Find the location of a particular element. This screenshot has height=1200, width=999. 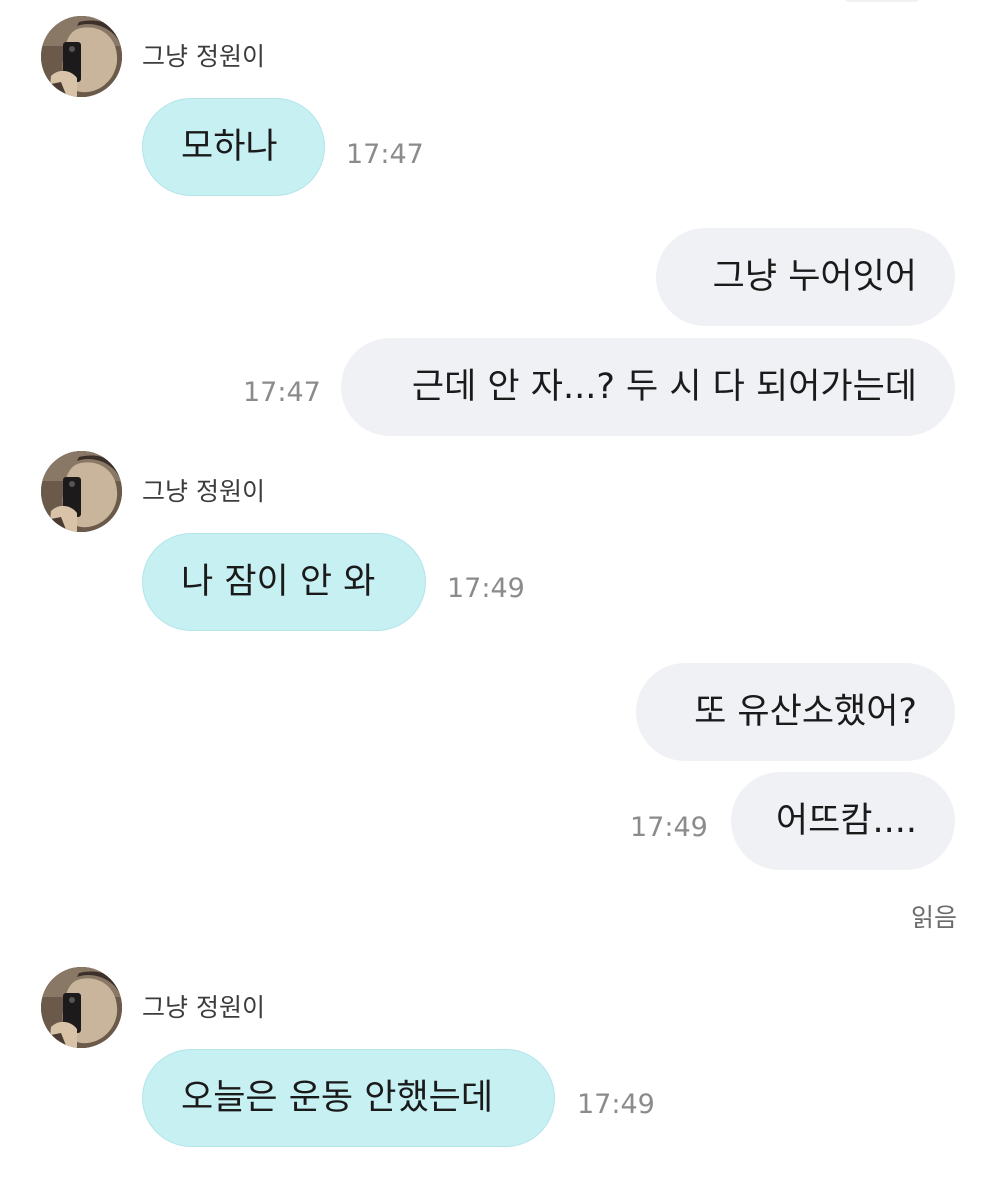

message-text: 모하나 is located at coordinates (229, 146).